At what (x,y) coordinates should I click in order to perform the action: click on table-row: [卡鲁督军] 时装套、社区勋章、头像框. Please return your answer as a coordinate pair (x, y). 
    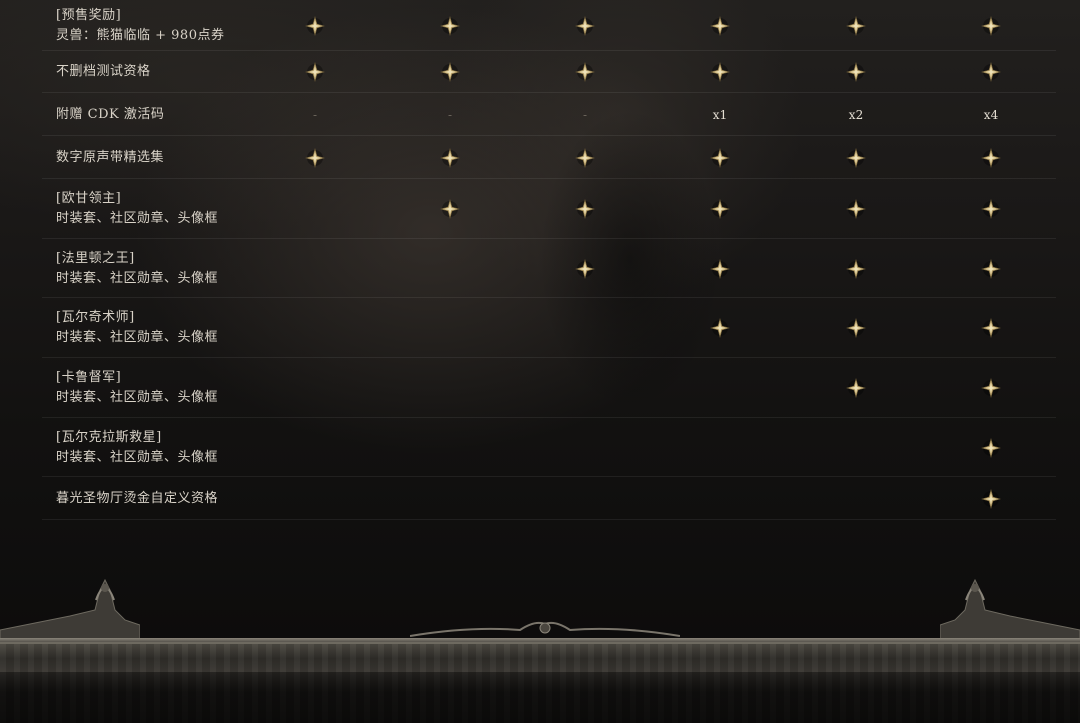
    Looking at the image, I should click on (549, 388).